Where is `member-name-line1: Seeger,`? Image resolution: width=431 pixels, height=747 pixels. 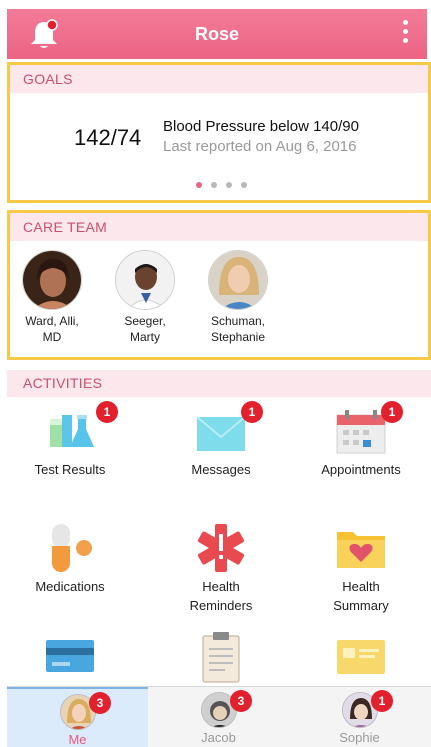
member-name-line1: Seeger, is located at coordinates (145, 321).